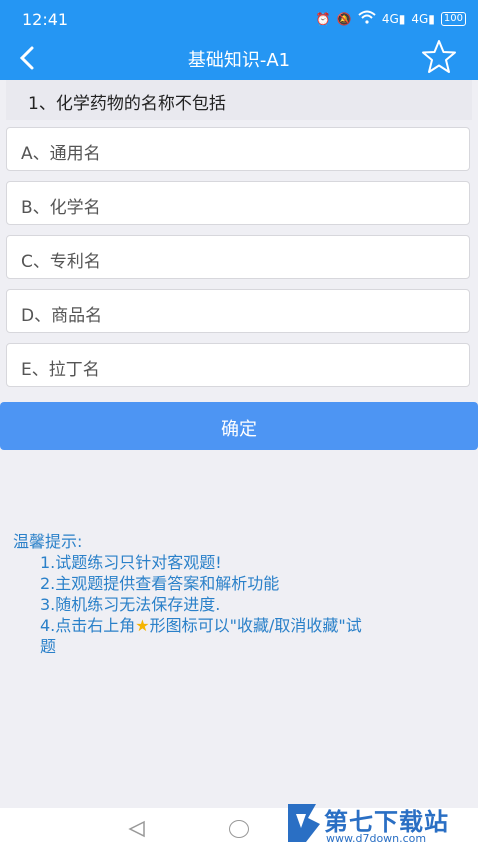 This screenshot has width=478, height=850. I want to click on star-filled-icon: ★, so click(142, 625).